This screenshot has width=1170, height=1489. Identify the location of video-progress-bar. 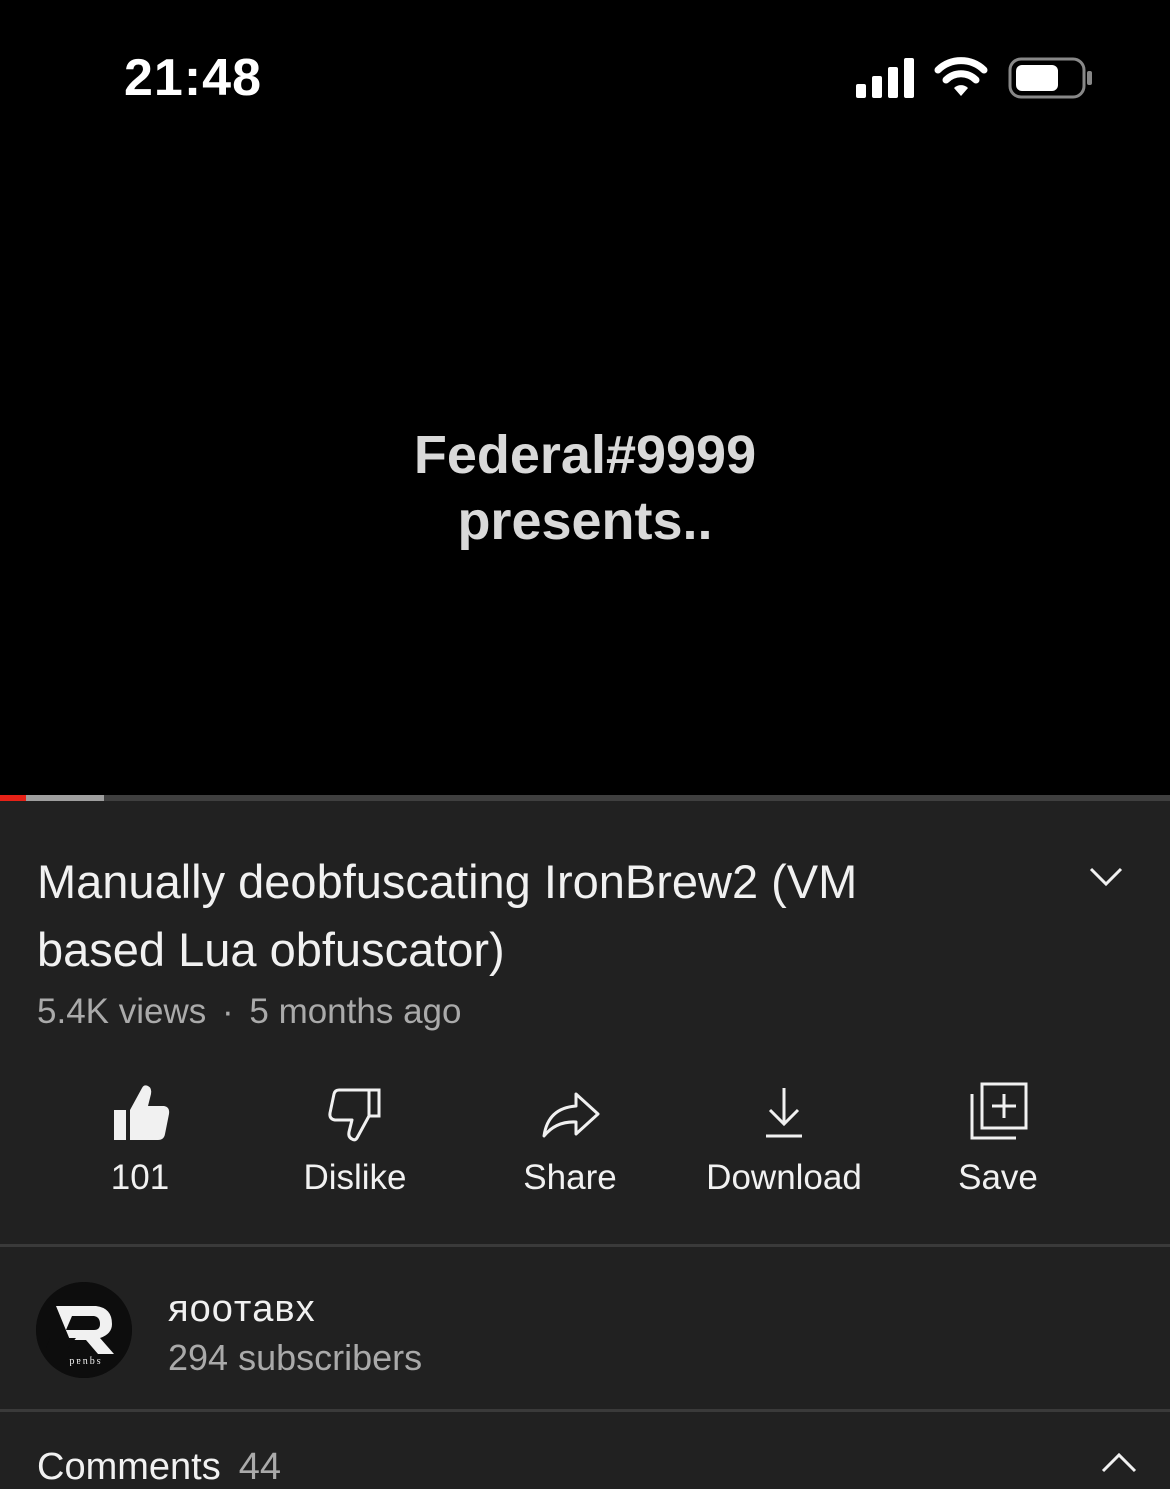
(585, 798).